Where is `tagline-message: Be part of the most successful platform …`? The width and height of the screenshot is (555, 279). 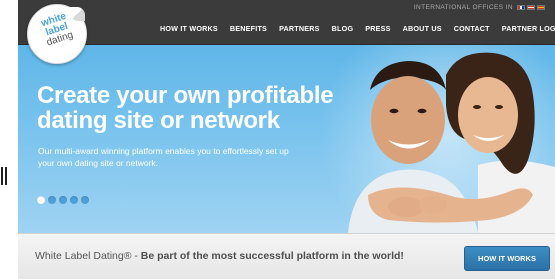
tagline-message: Be part of the most successful platform … is located at coordinates (272, 256).